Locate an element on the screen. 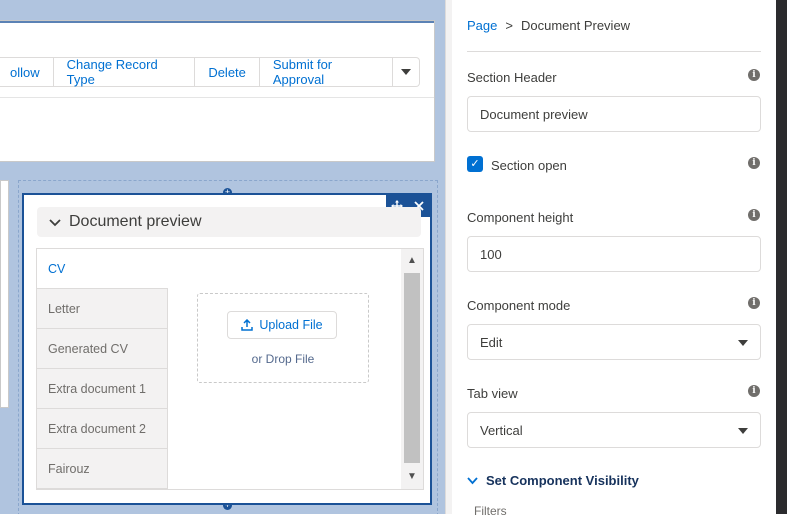  upload-file-button: Upload File is located at coordinates (282, 325).